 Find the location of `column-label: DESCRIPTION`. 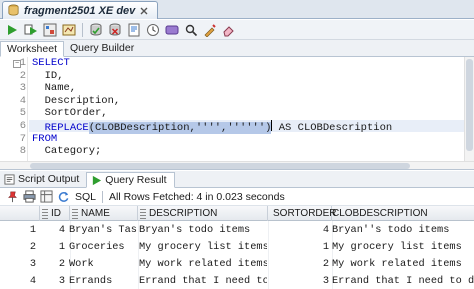

column-label: DESCRIPTION is located at coordinates (183, 213).